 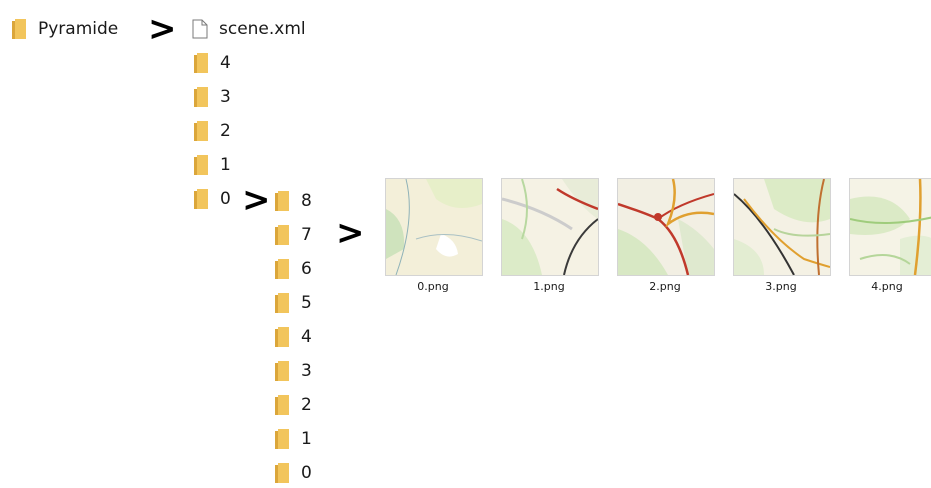 I want to click on folder-item-level1-2: 2, so click(x=212, y=131).